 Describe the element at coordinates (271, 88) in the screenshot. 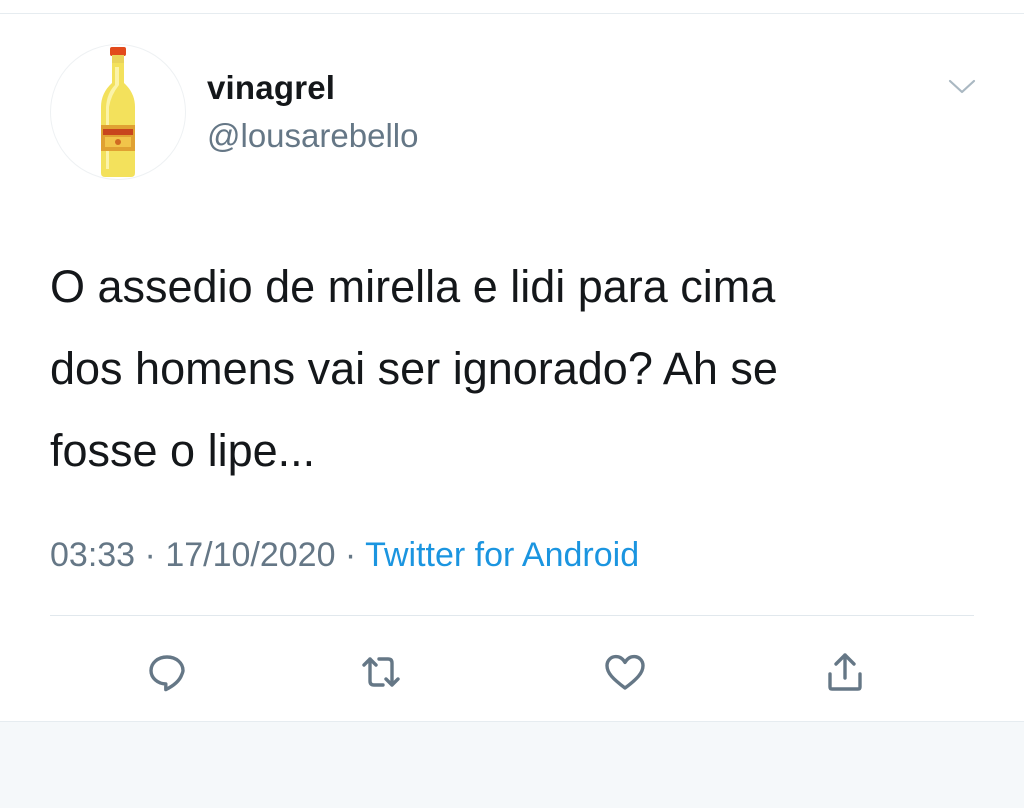

I see `display-name: vinagrel` at that location.